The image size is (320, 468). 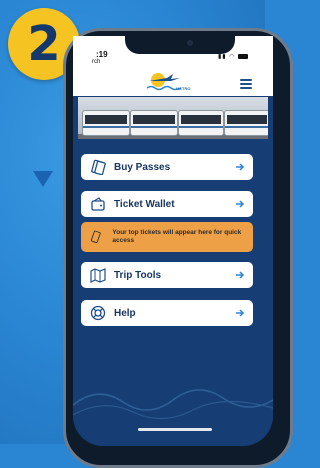 What do you see at coordinates (98, 313) in the screenshot?
I see `lifebuoy-icon` at bounding box center [98, 313].